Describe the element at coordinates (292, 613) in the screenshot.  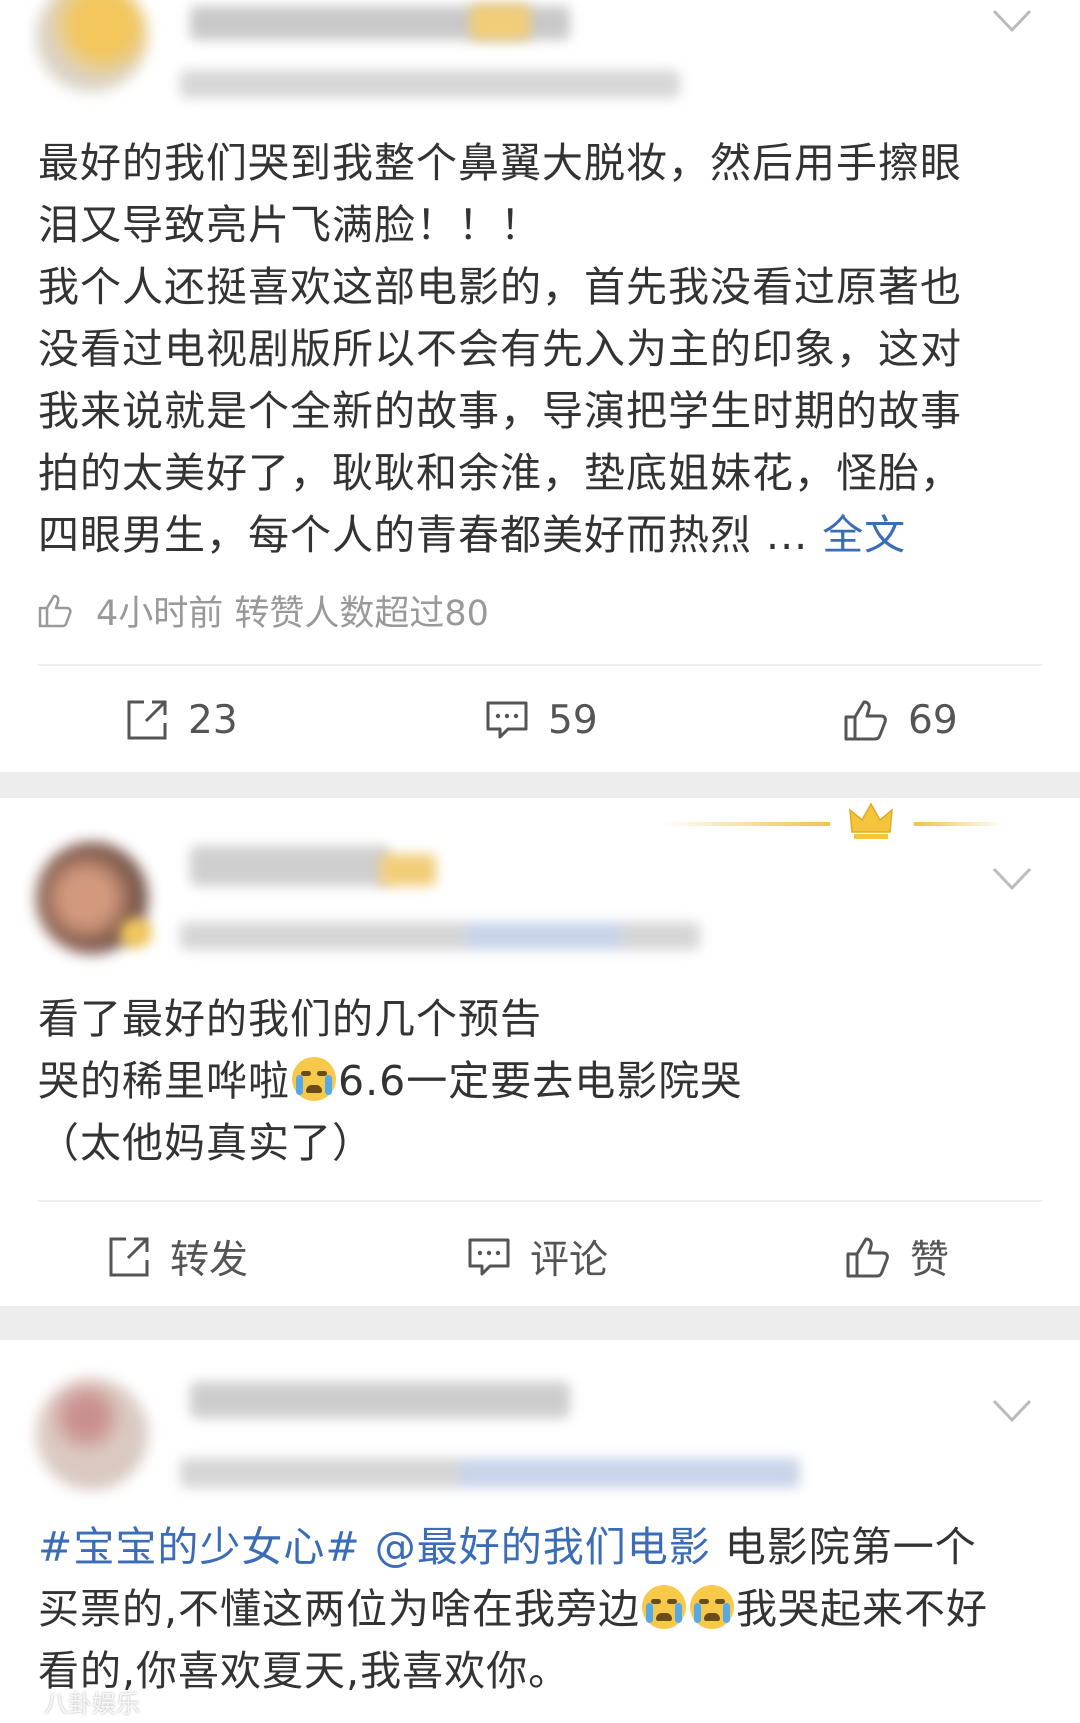
I see `post-meta-text: 4小时前 转赞人数超过80` at that location.